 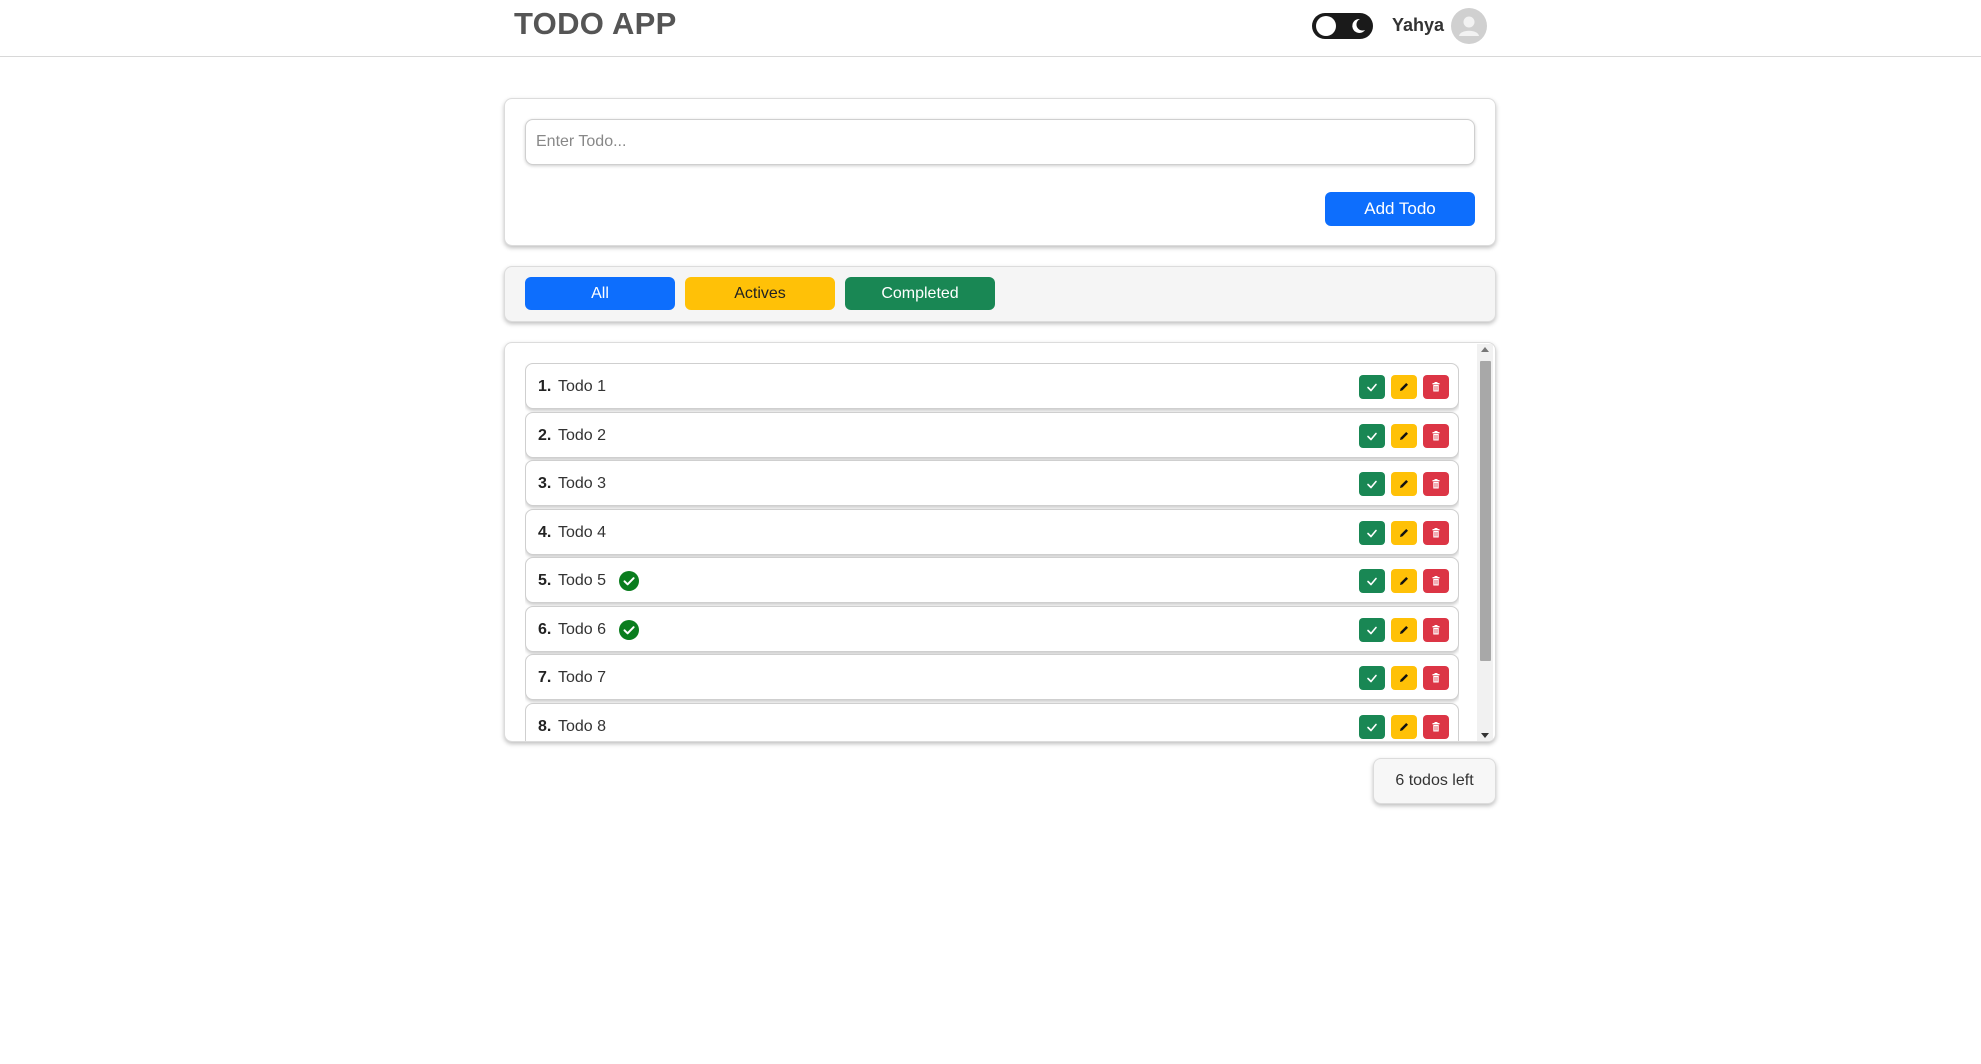 I want to click on theme-toggle, so click(x=1342, y=26).